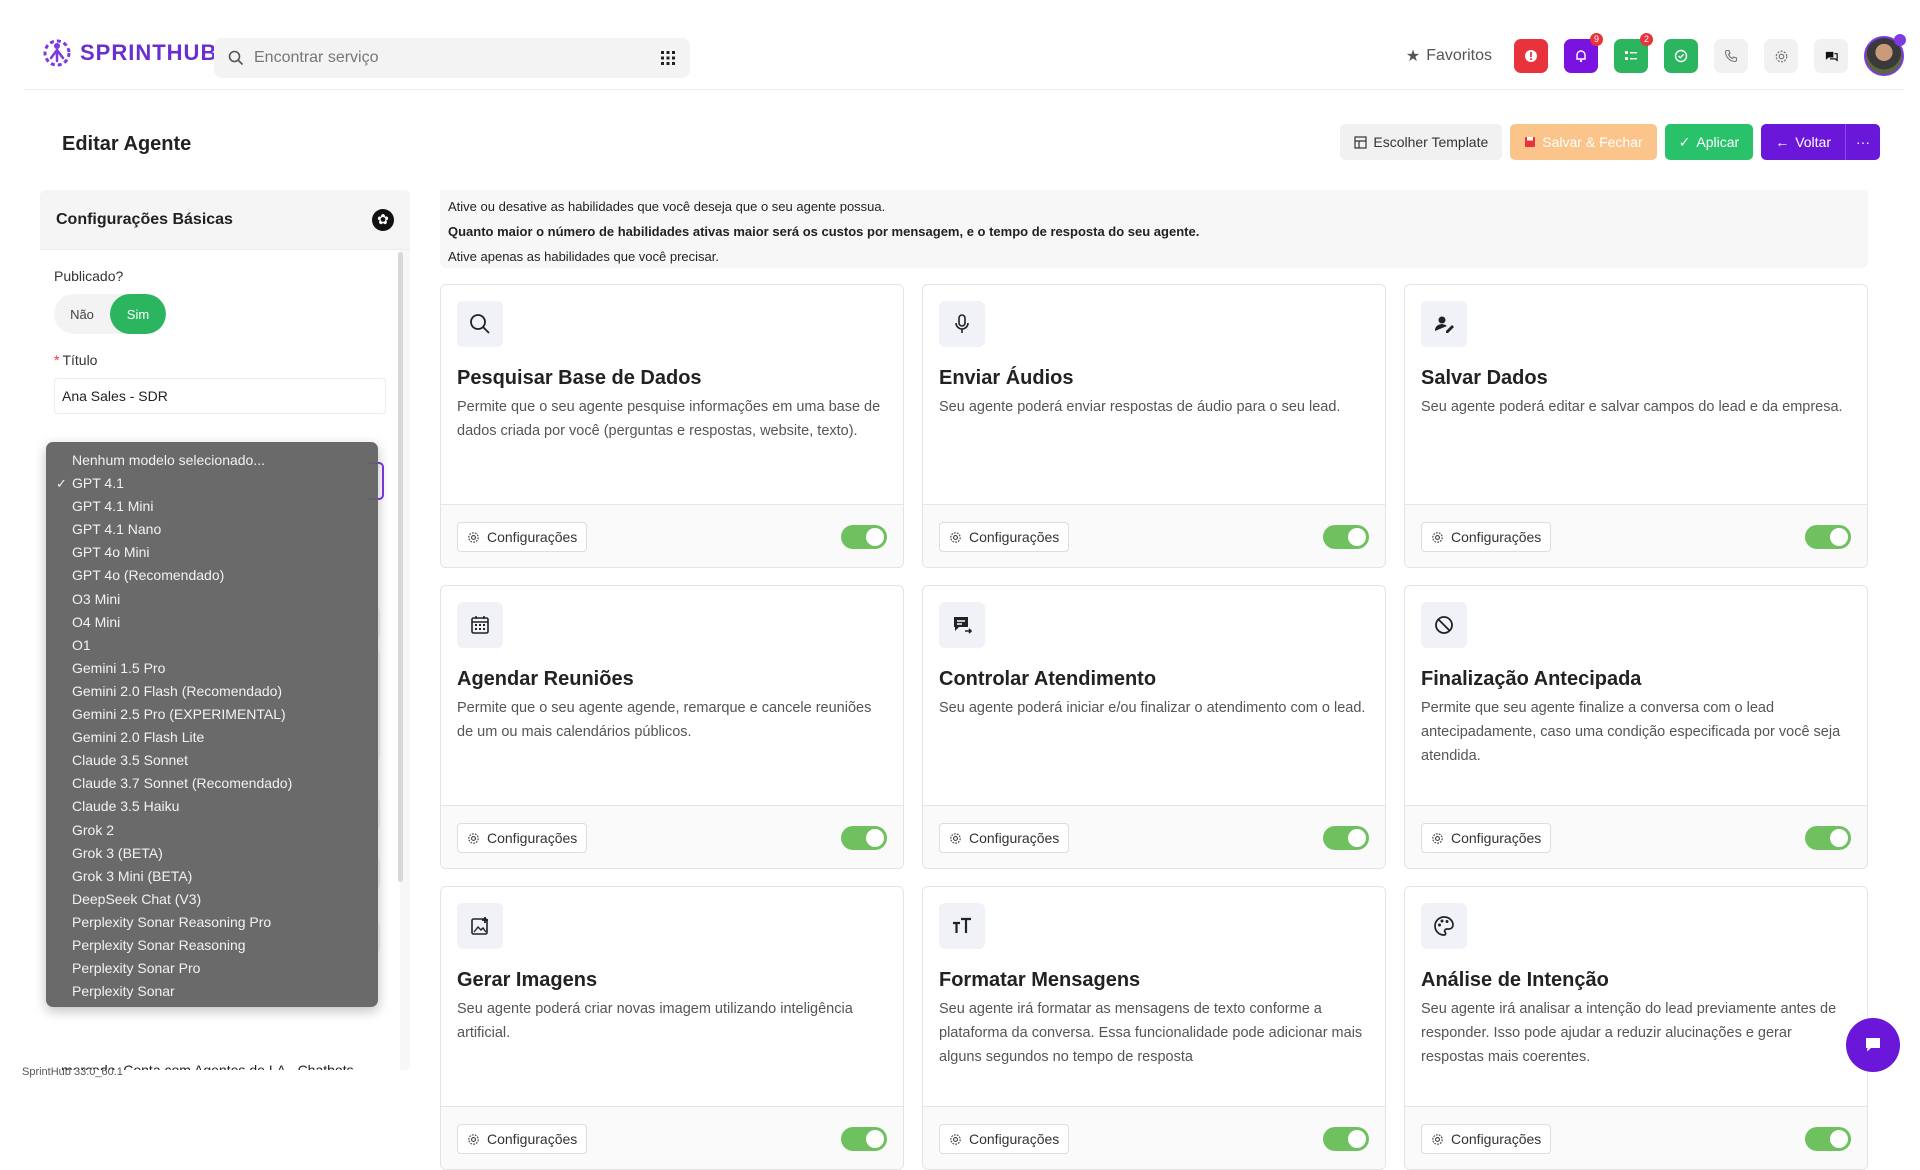  I want to click on chat-bubble-icon, so click(1873, 1045).